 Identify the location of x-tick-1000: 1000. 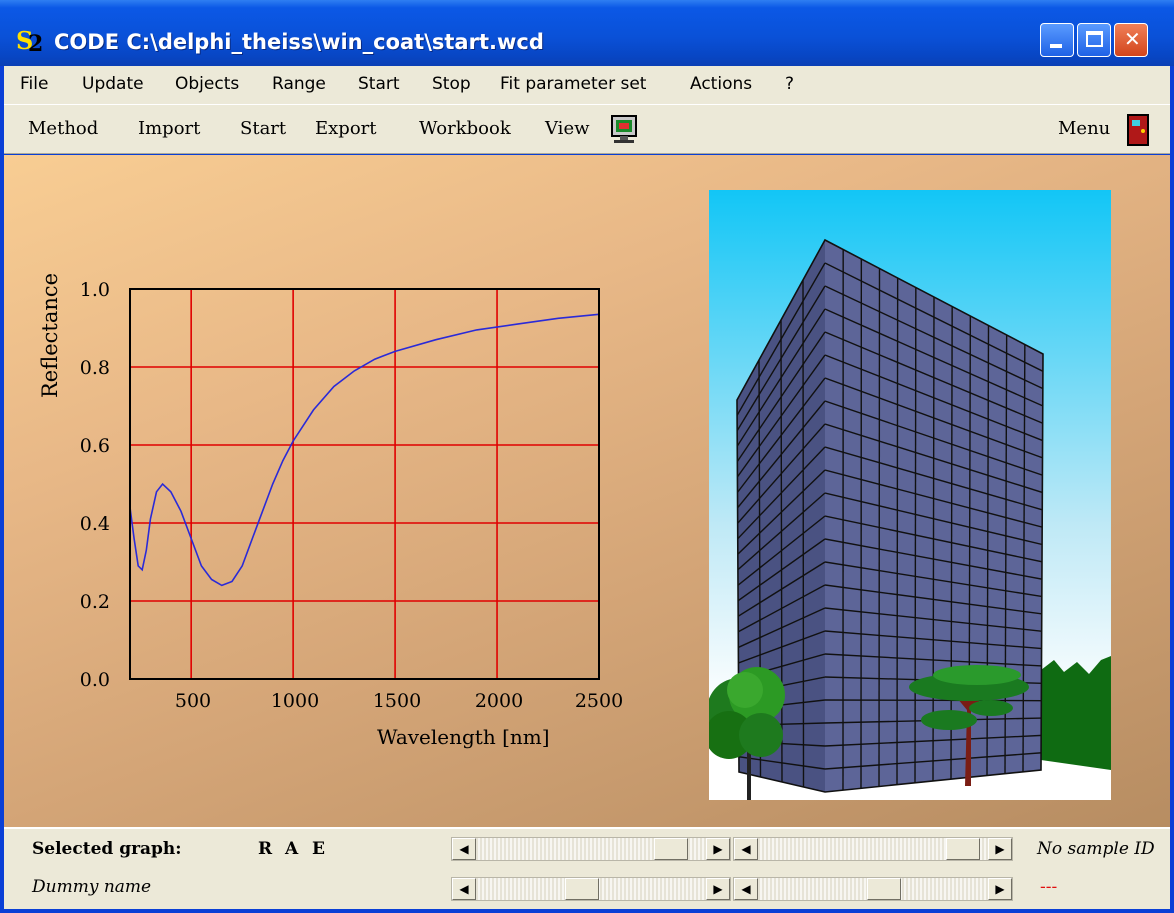
(295, 701).